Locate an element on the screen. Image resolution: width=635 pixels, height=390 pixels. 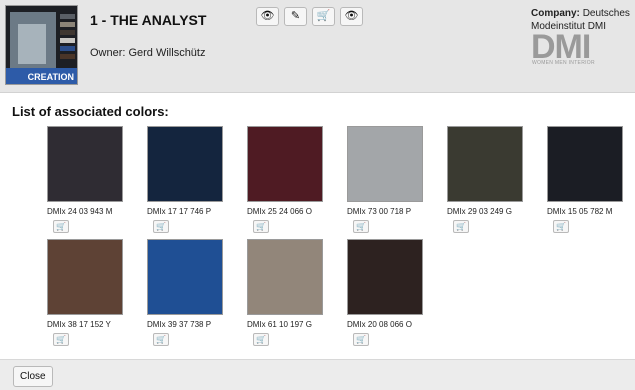
color-item: DMIx 15 05 782 M 🛒 is located at coordinates (568, 179).